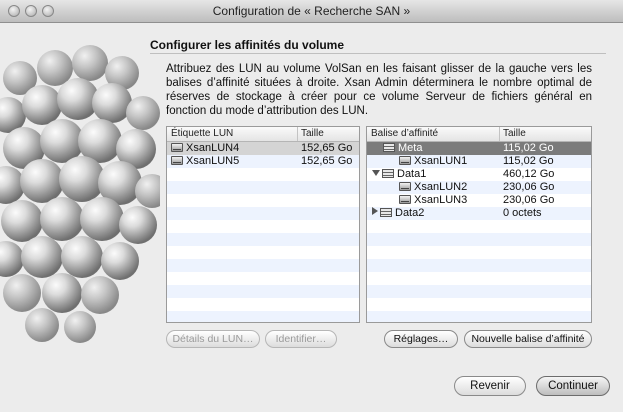 The height and width of the screenshot is (412, 623). I want to click on back-button: Revenir, so click(490, 386).